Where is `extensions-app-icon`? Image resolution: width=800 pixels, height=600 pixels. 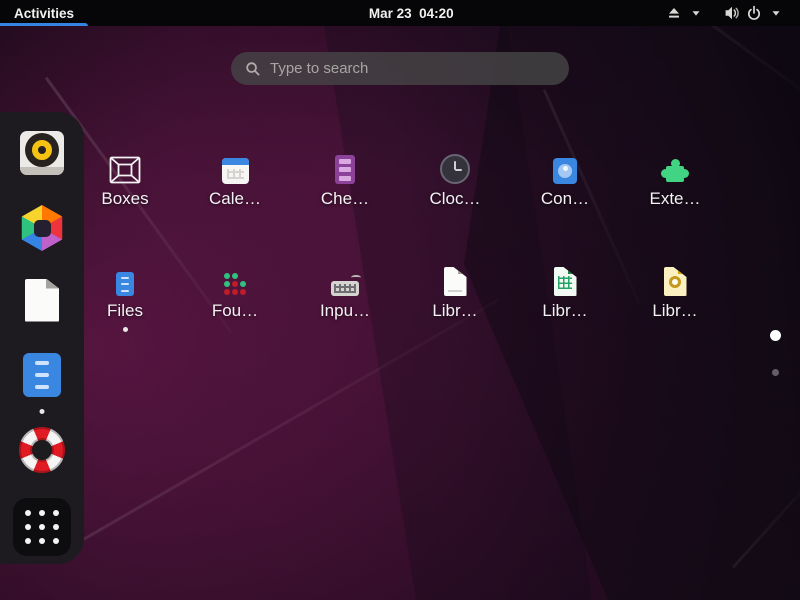 extensions-app-icon is located at coordinates (675, 165).